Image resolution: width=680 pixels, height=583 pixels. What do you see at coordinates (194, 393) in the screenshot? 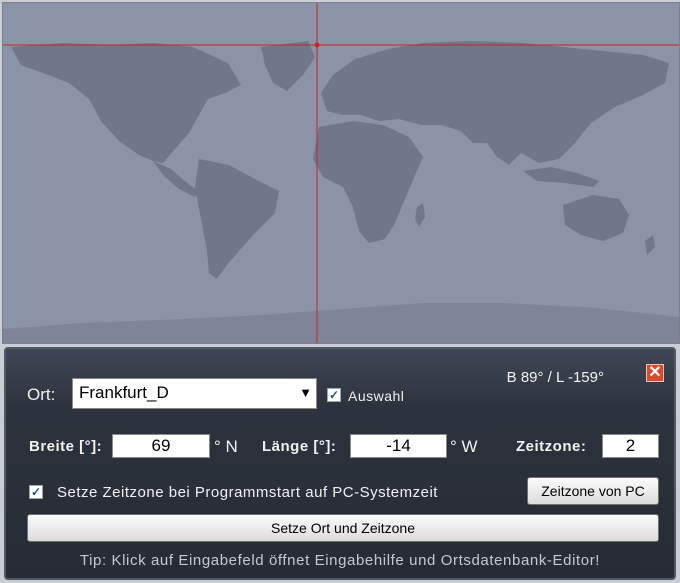
I see `ort-select: Frankfurt_D ▼` at bounding box center [194, 393].